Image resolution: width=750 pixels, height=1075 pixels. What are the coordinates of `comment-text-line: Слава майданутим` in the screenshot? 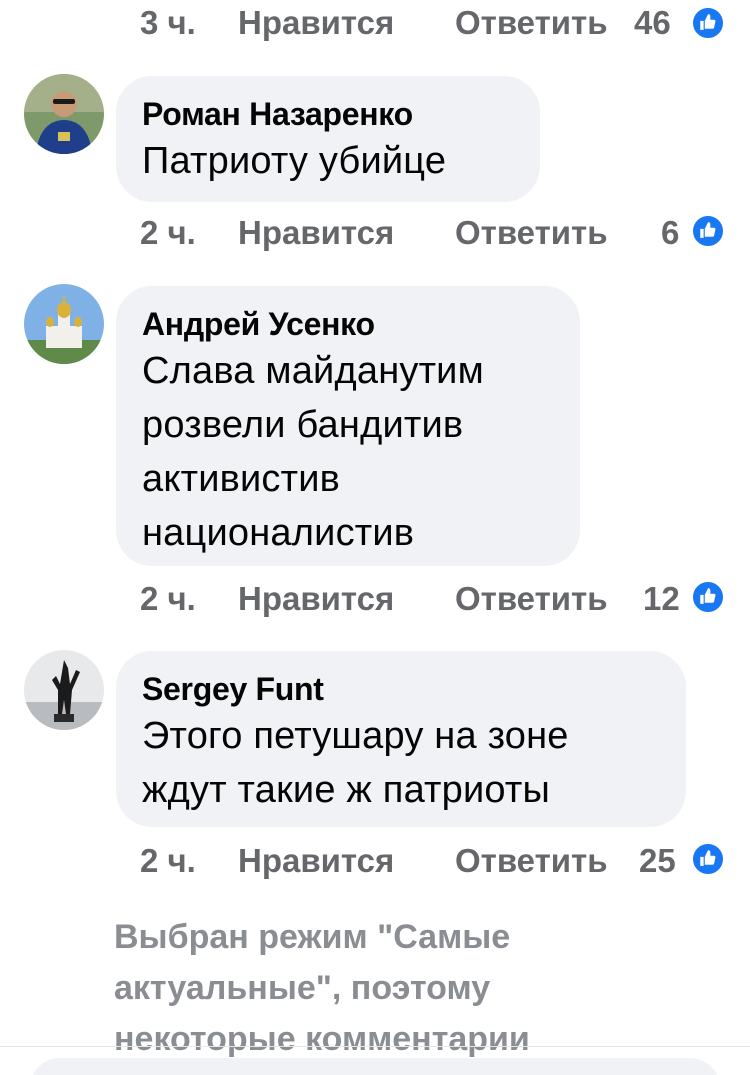 It's located at (313, 371).